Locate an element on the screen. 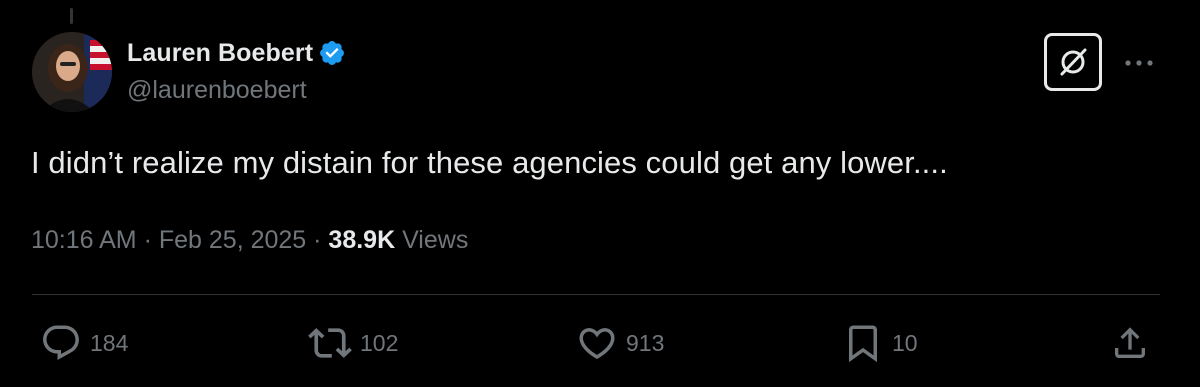 This screenshot has width=1200, height=387. share-button is located at coordinates (1130, 343).